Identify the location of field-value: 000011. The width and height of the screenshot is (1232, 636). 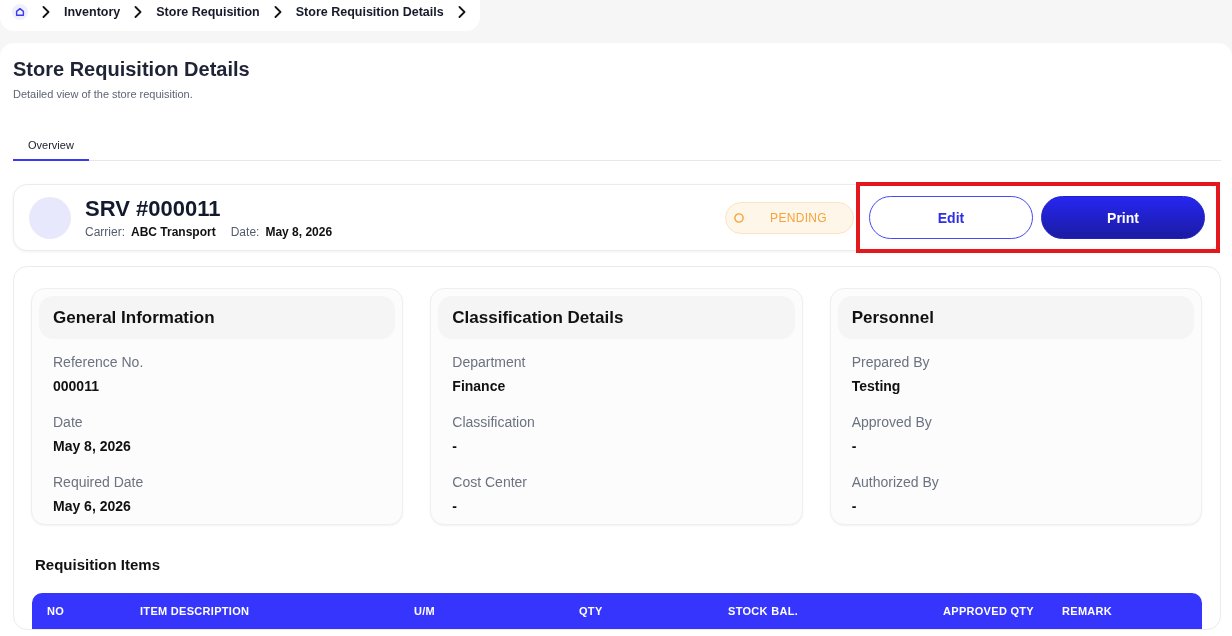
(76, 386).